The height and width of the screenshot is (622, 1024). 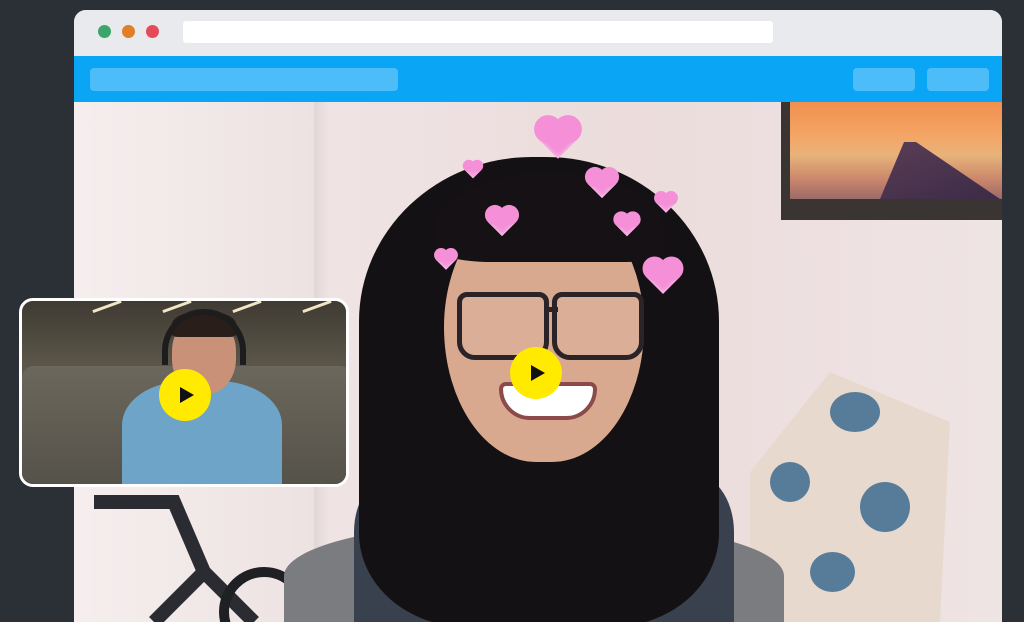 What do you see at coordinates (940, 170) in the screenshot?
I see `painting-road` at bounding box center [940, 170].